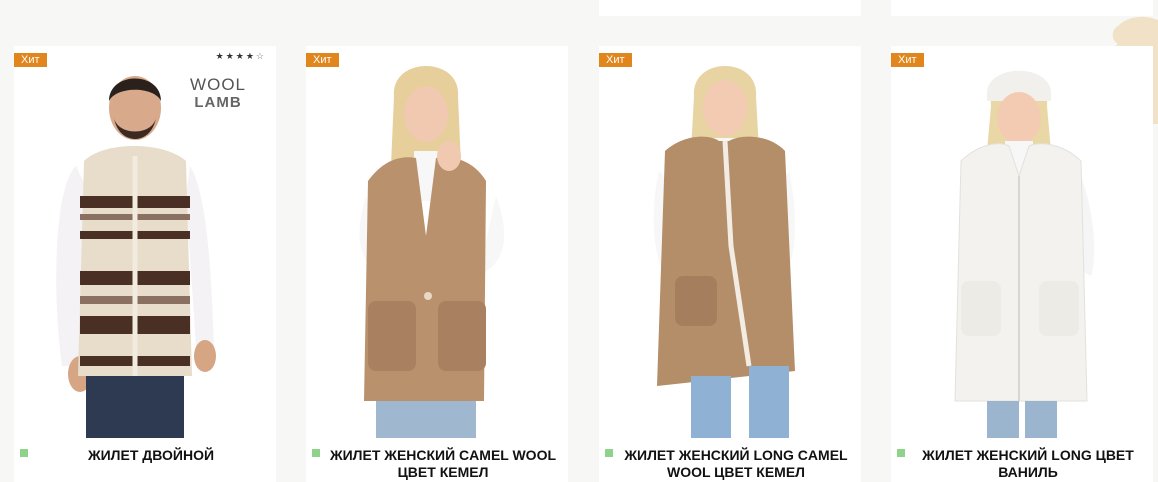 The image size is (1158, 482). What do you see at coordinates (730, 8) in the screenshot?
I see `previous-row-card-bottom` at bounding box center [730, 8].